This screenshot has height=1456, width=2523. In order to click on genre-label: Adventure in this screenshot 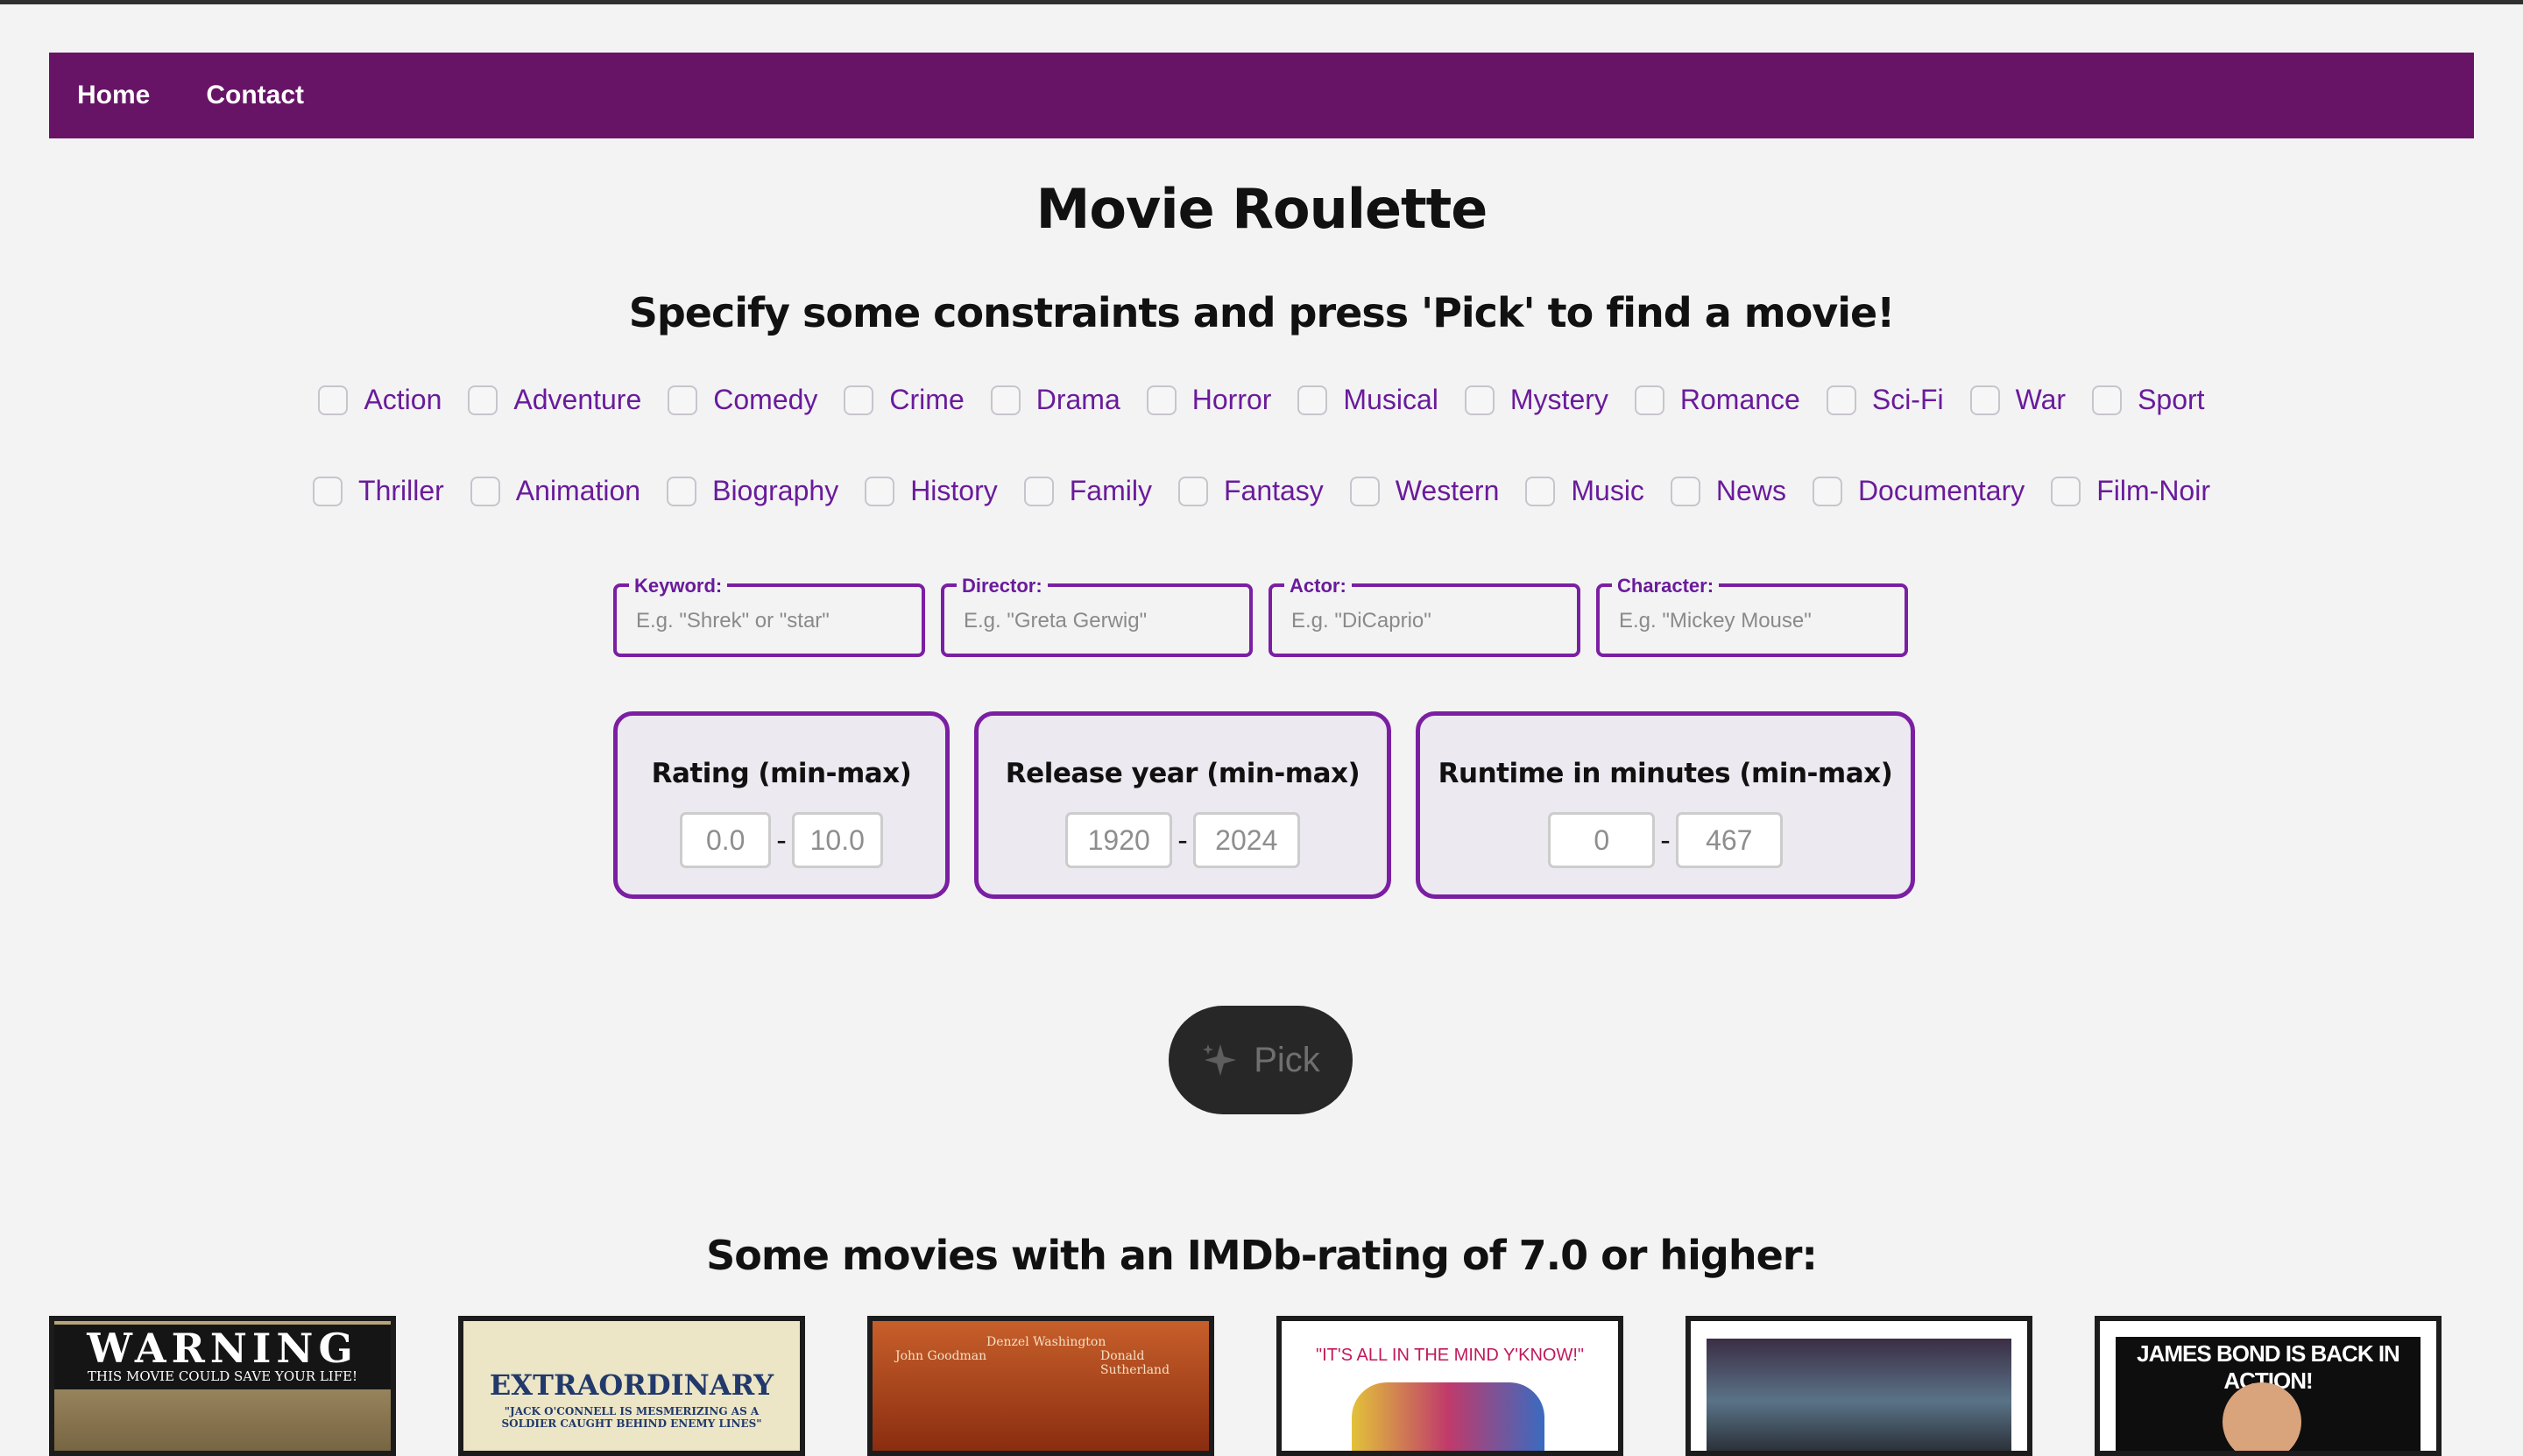, I will do `click(577, 400)`.